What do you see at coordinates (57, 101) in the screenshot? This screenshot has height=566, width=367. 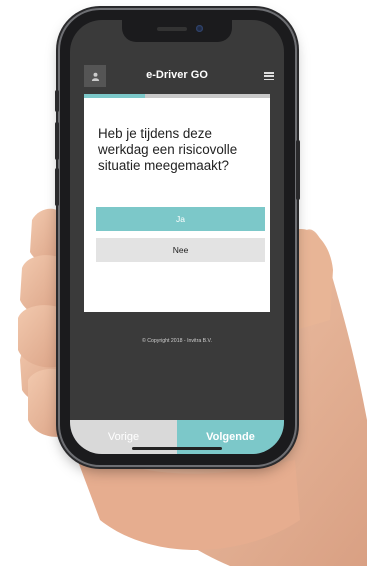 I see `mute-switch` at bounding box center [57, 101].